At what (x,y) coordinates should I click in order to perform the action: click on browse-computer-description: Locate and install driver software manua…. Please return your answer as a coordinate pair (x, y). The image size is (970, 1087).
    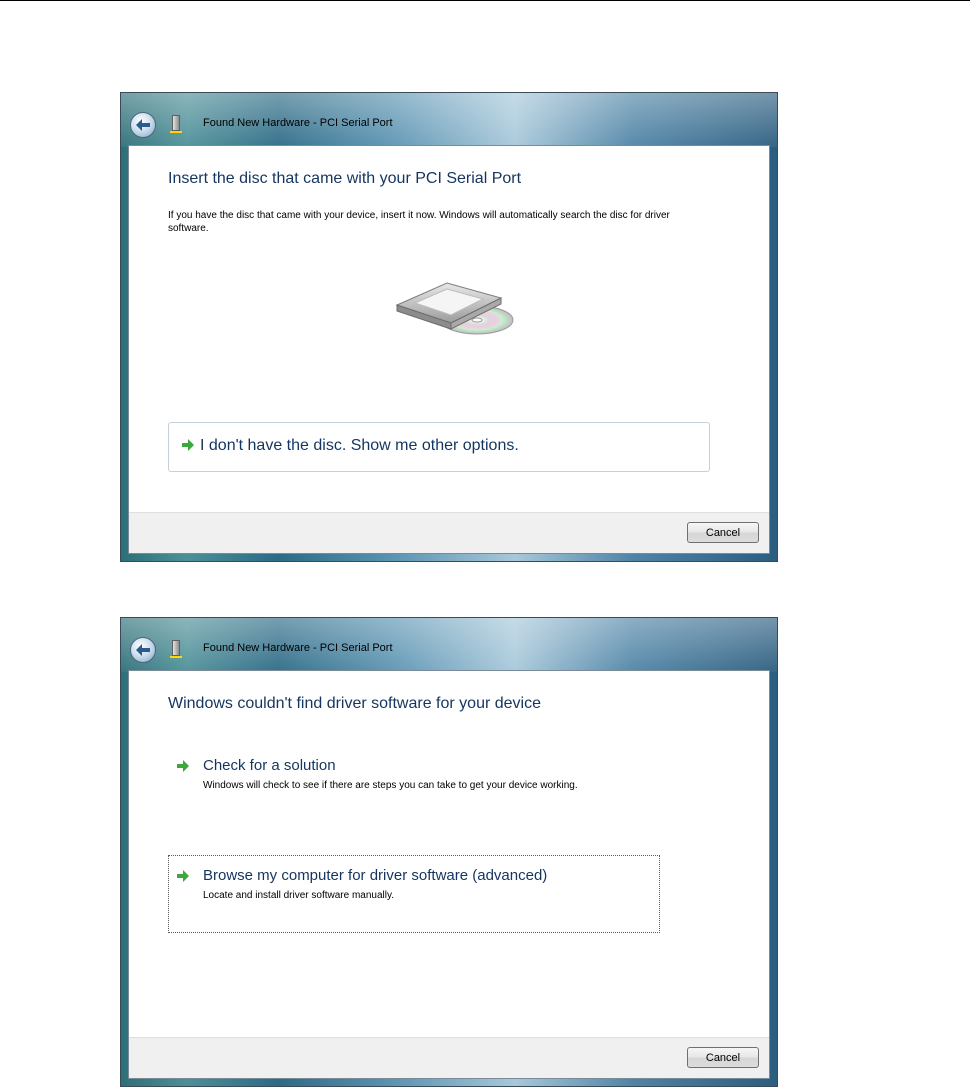
    Looking at the image, I should click on (299, 895).